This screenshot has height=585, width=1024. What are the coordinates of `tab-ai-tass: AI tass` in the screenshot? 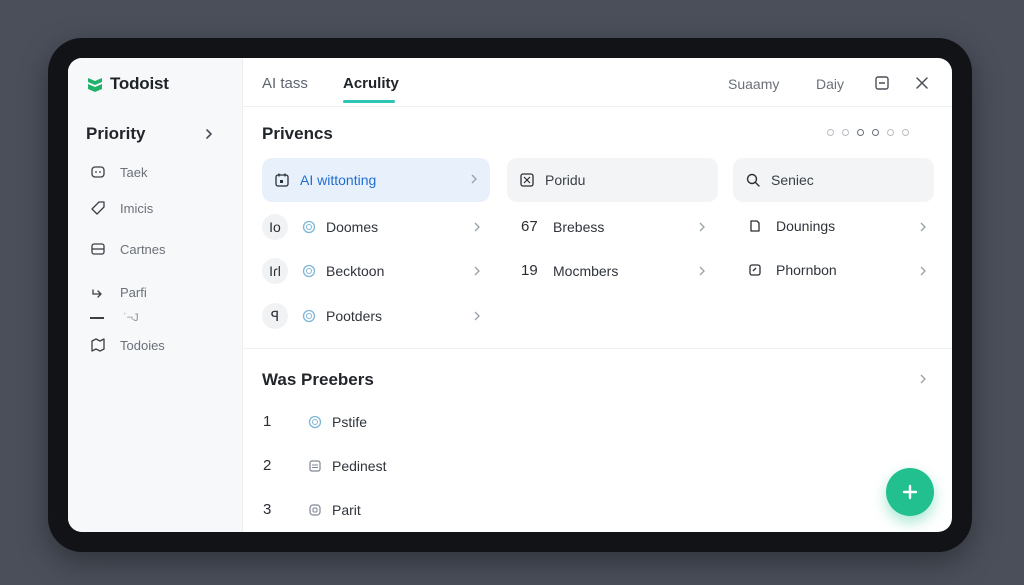 It's located at (285, 83).